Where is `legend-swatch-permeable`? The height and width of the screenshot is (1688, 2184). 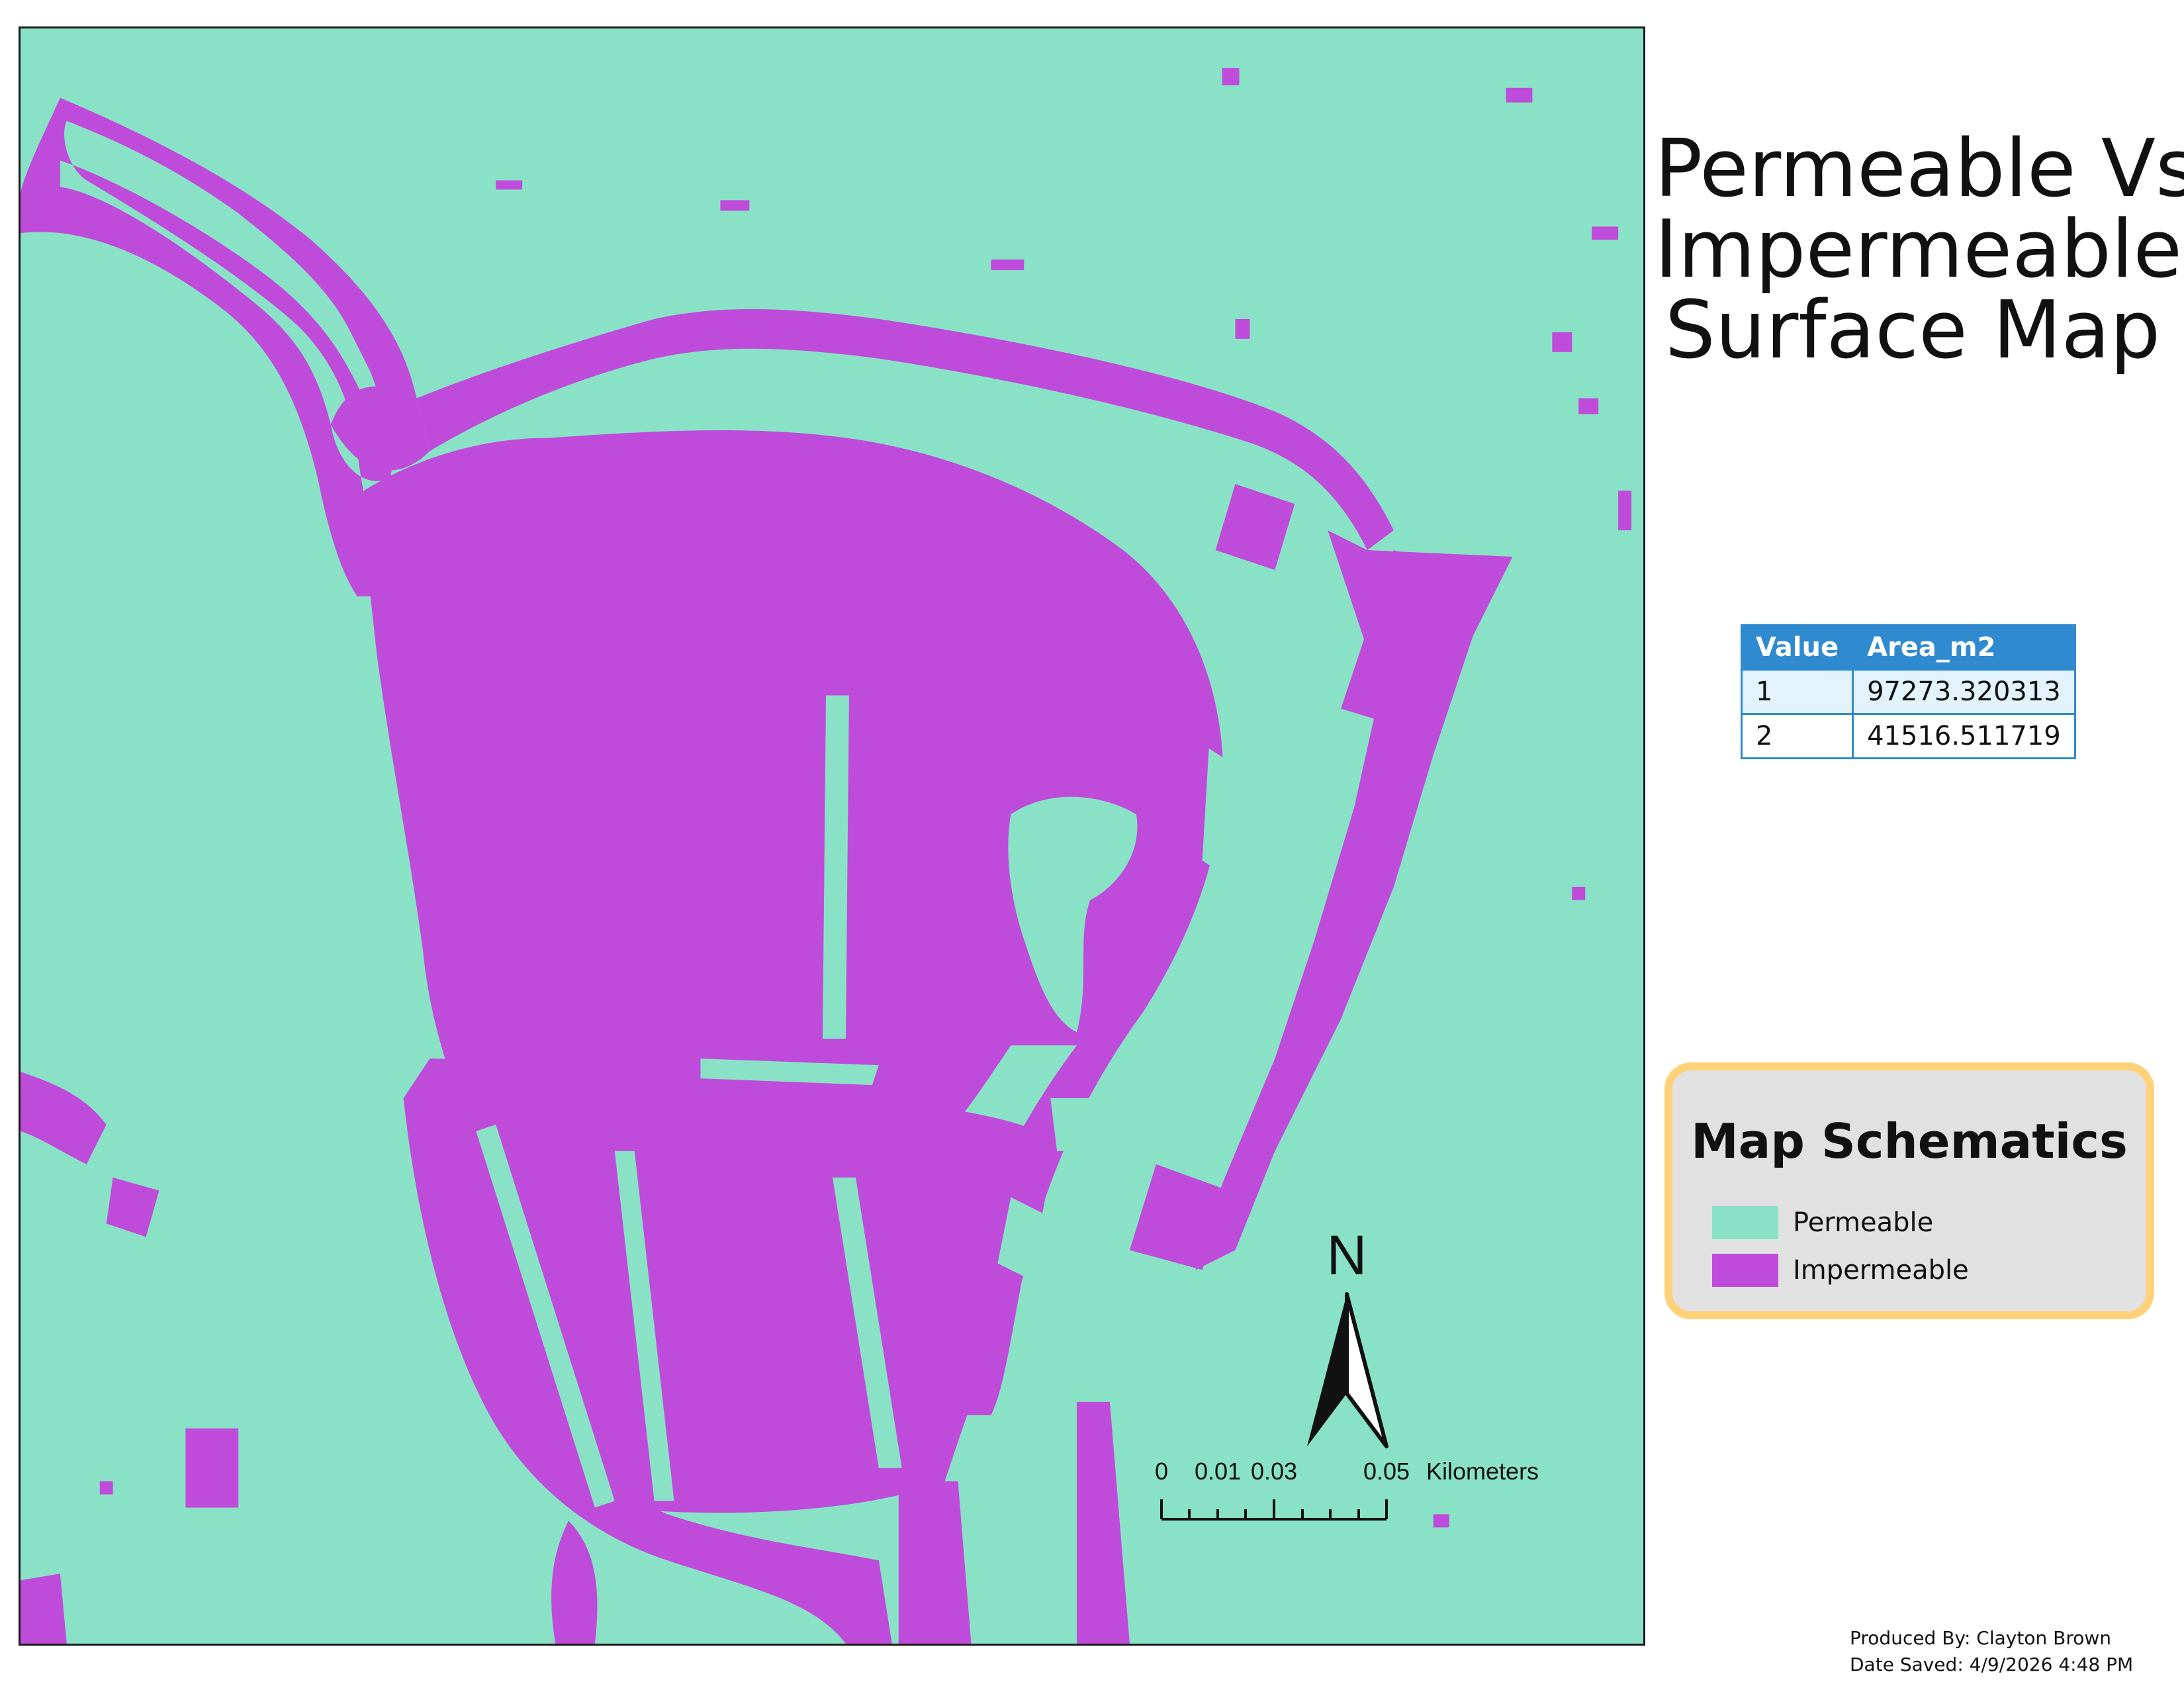
legend-swatch-permeable is located at coordinates (1745, 1222).